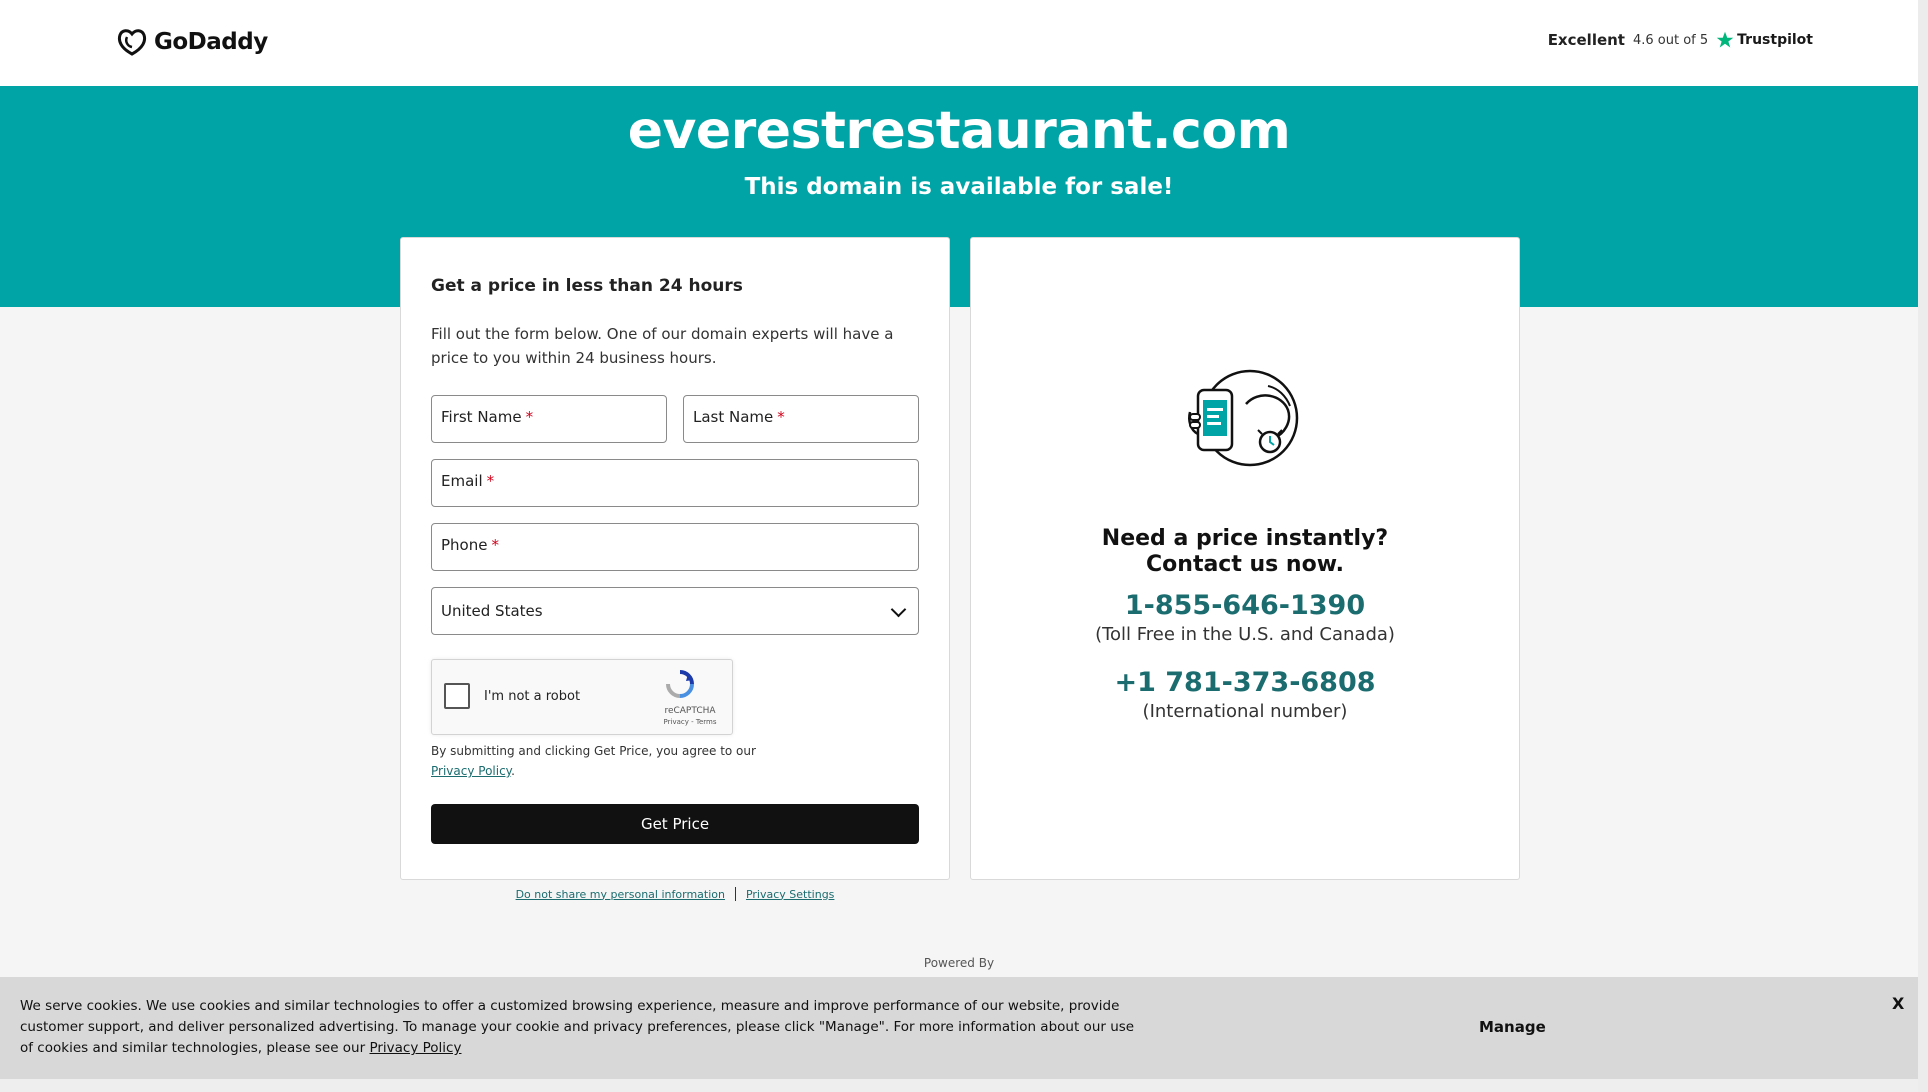  I want to click on godaddy-logo-icon, so click(132, 42).